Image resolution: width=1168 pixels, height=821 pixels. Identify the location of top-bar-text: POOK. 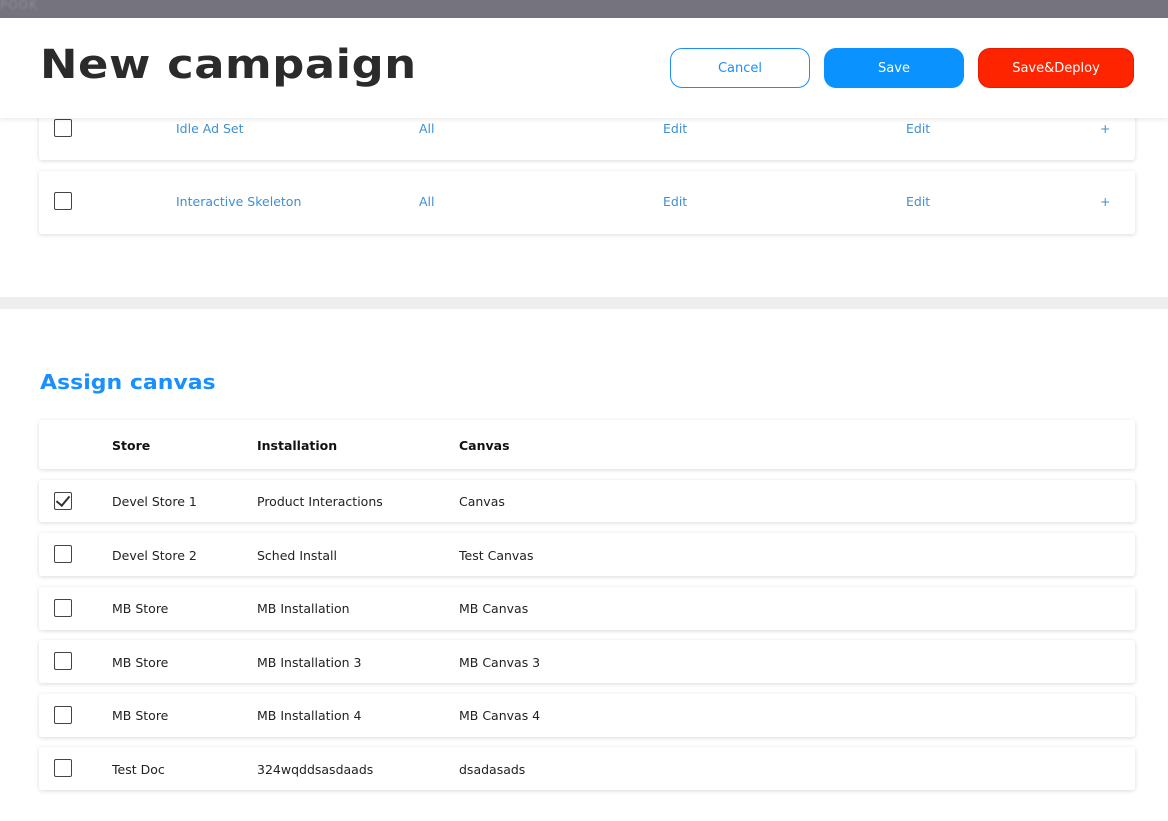
(19, 6).